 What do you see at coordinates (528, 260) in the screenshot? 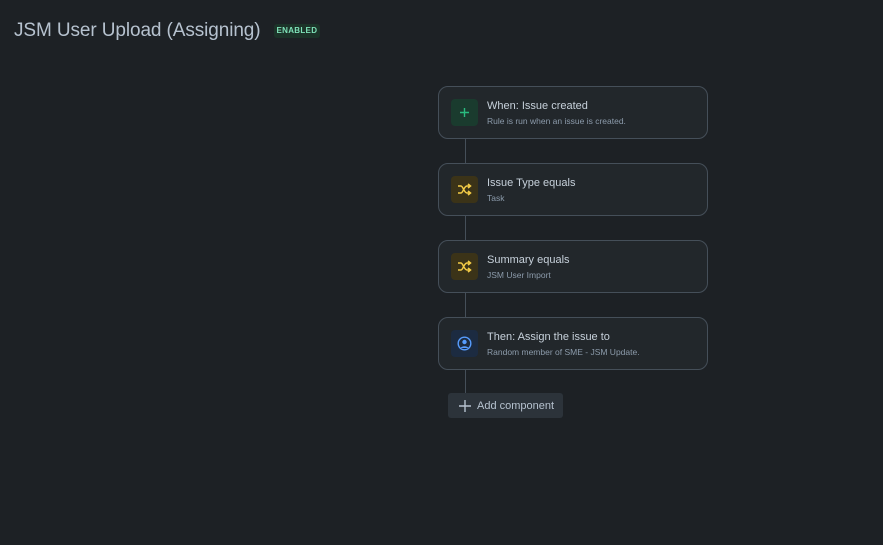
I see `card-title: Summary equals` at bounding box center [528, 260].